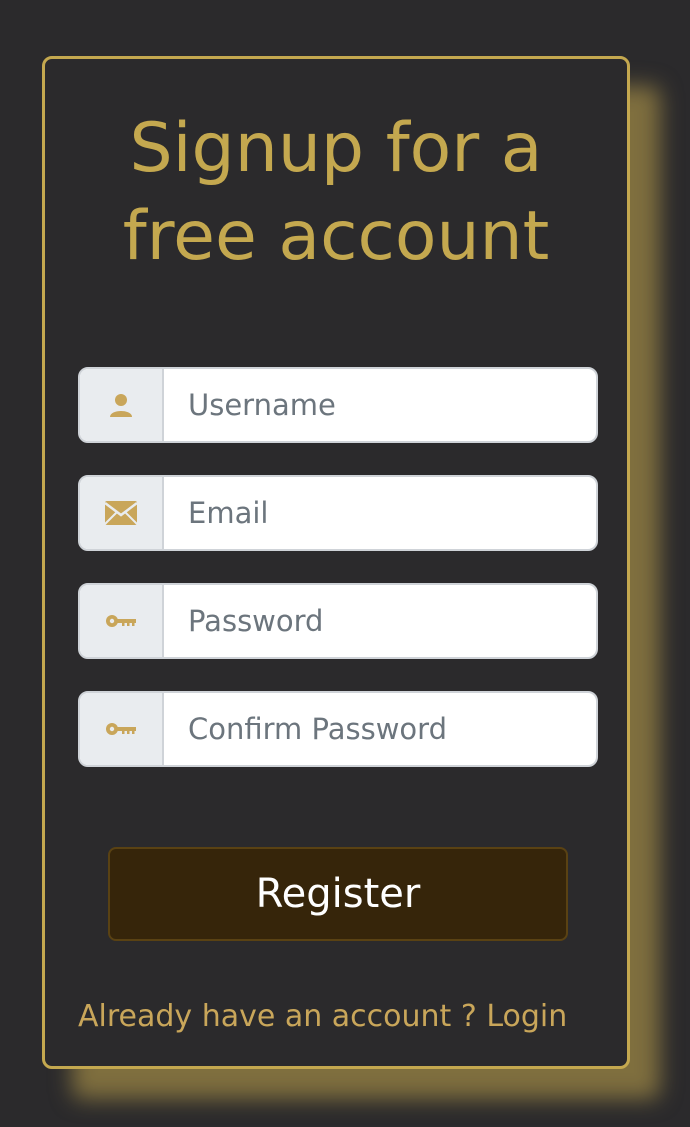 This screenshot has height=1127, width=690. I want to click on login-prompt-text: Already have an account ?, so click(277, 1016).